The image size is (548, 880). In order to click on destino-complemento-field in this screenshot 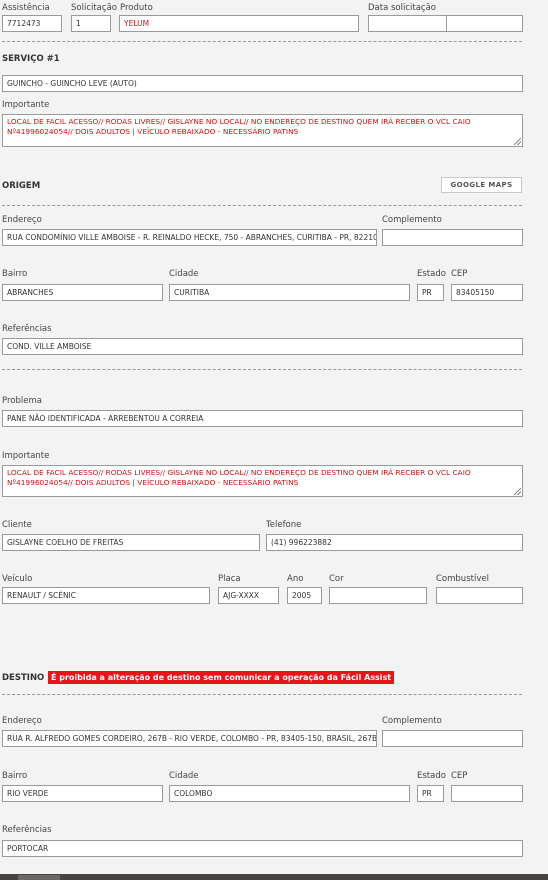, I will do `click(452, 738)`.